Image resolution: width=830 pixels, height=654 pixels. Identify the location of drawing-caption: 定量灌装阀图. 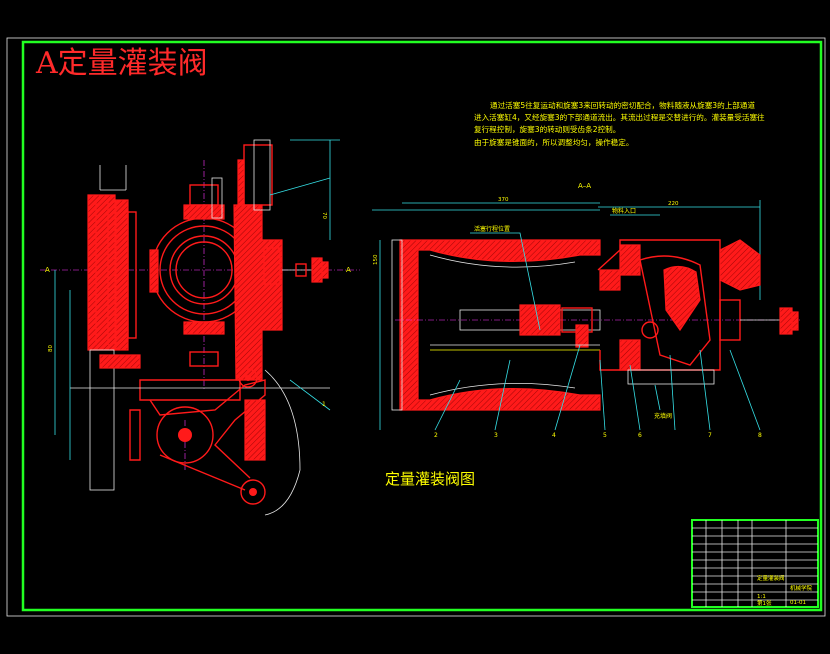
(430, 479).